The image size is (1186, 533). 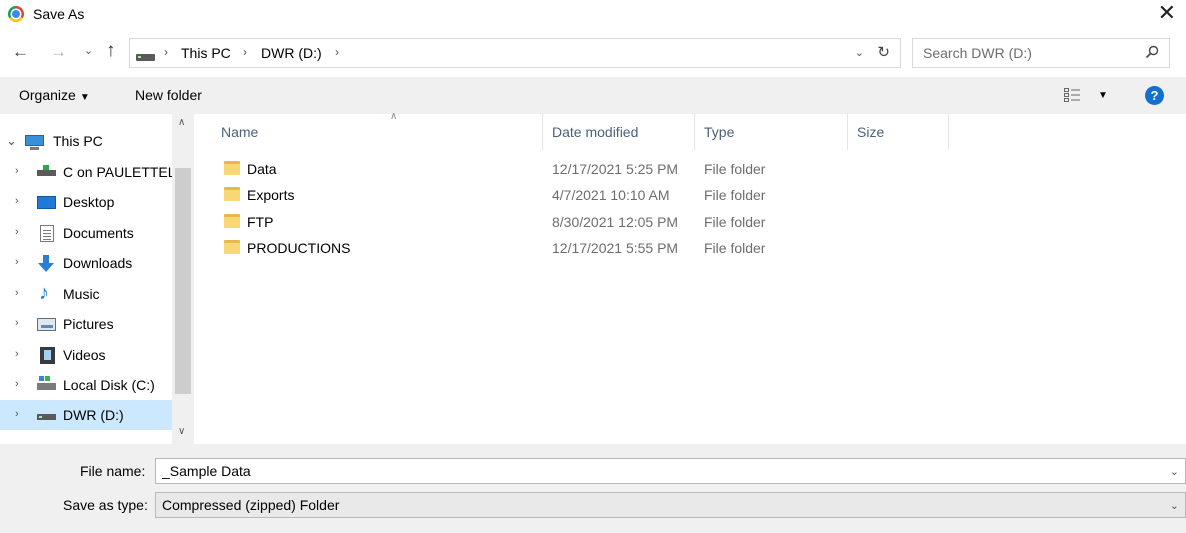 I want to click on nav-item-label: This PC, so click(x=78, y=141).